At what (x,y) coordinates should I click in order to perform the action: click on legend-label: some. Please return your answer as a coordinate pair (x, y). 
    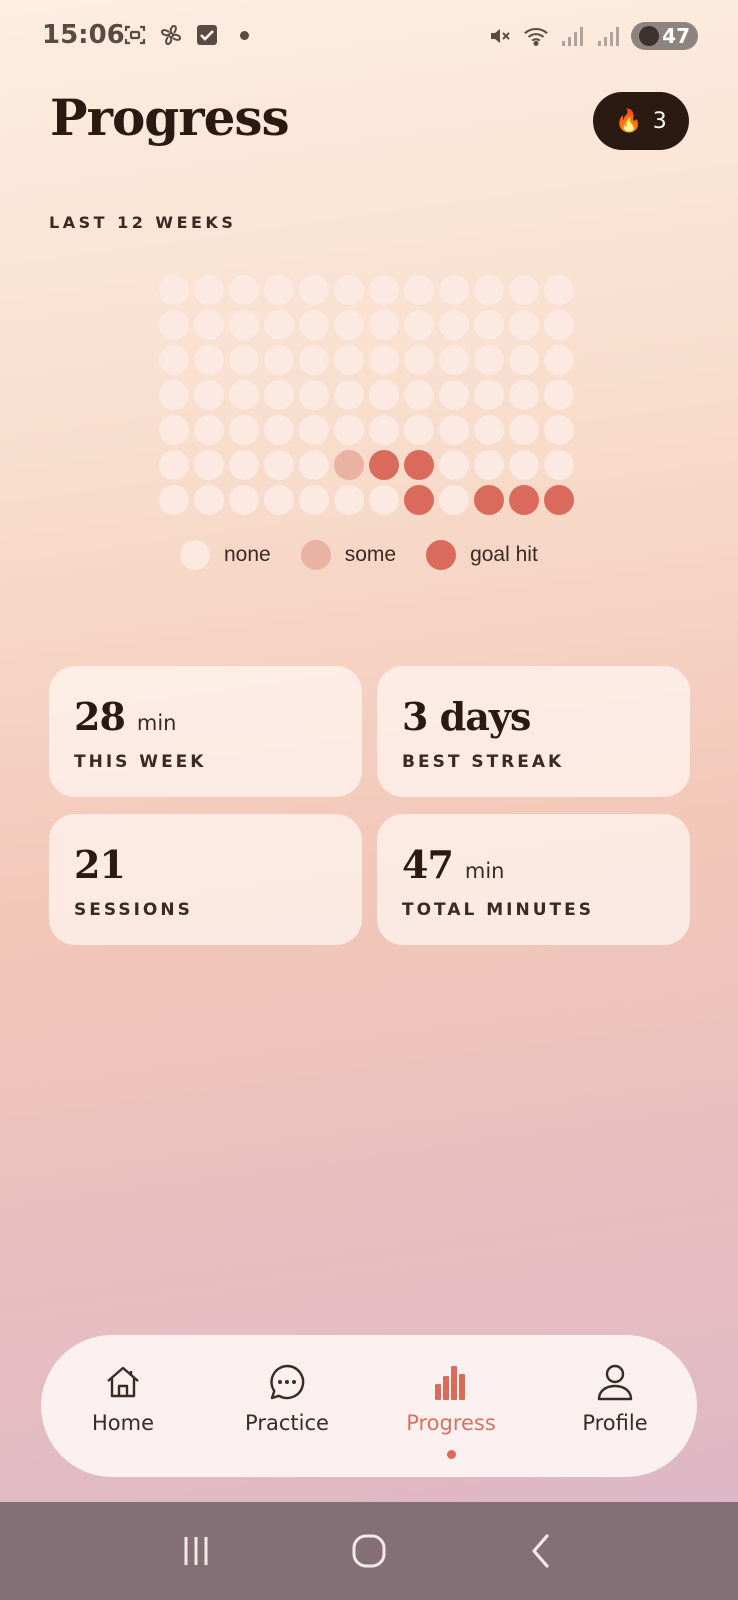
    Looking at the image, I should click on (370, 554).